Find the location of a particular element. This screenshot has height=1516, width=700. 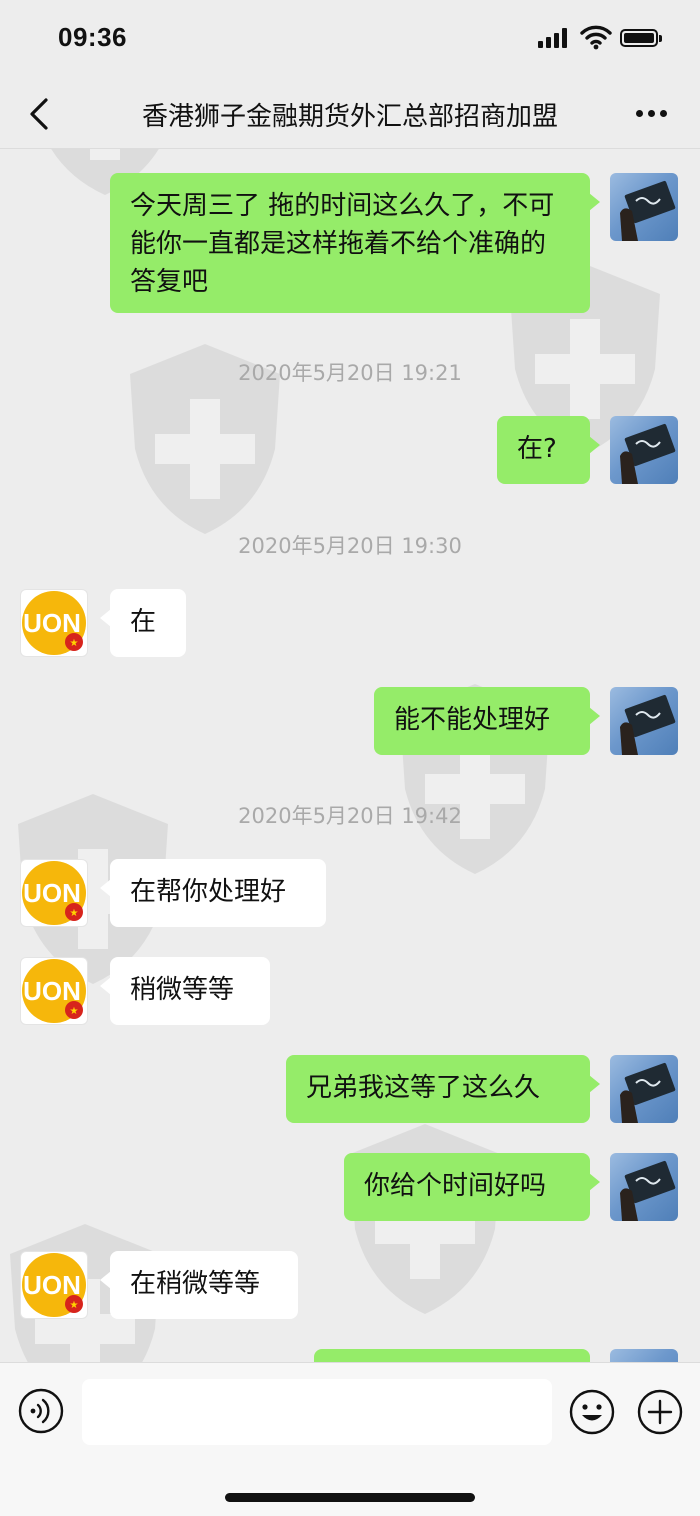

back-button is located at coordinates (40, 114).